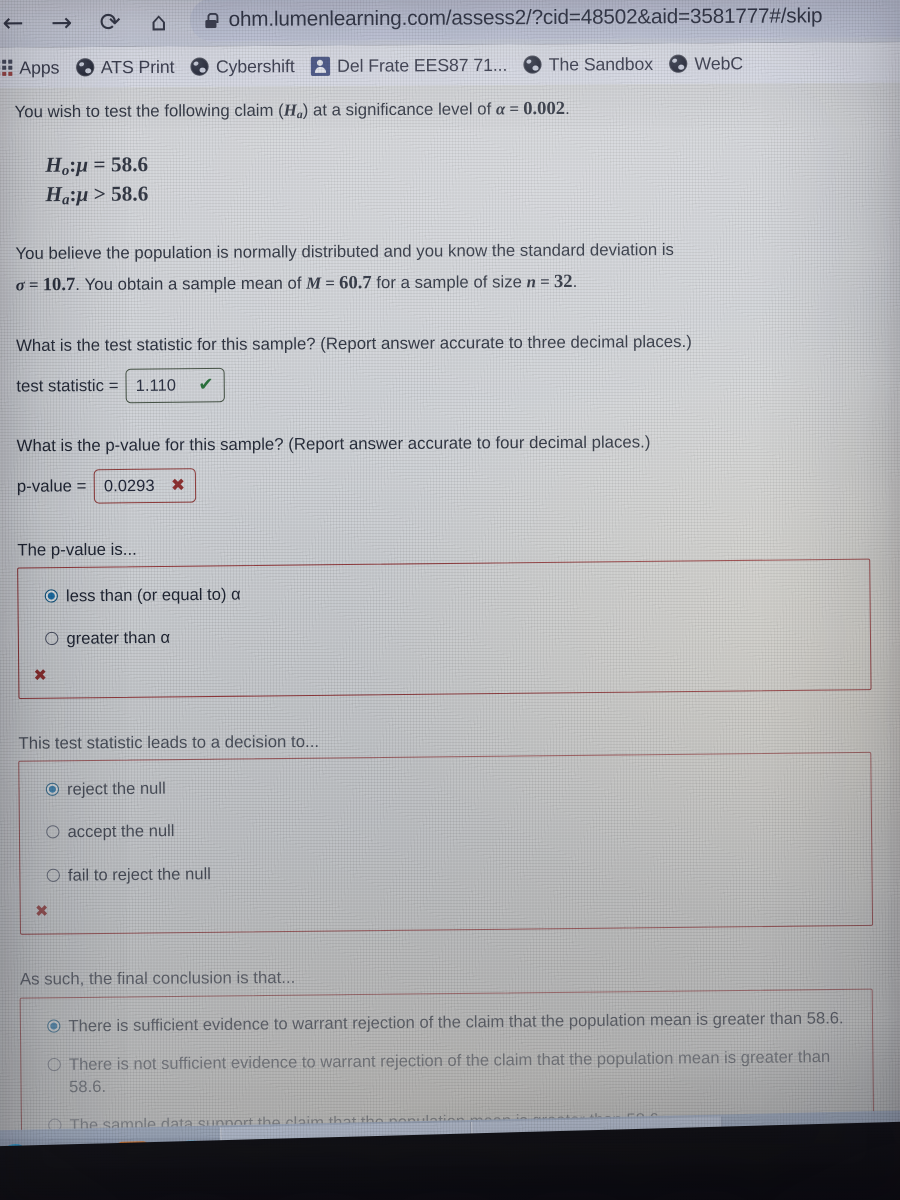 Image resolution: width=900 pixels, height=1200 pixels. Describe the element at coordinates (456, 484) in the screenshot. I see `p-value-row: p-value = 0.0293 ✖` at that location.